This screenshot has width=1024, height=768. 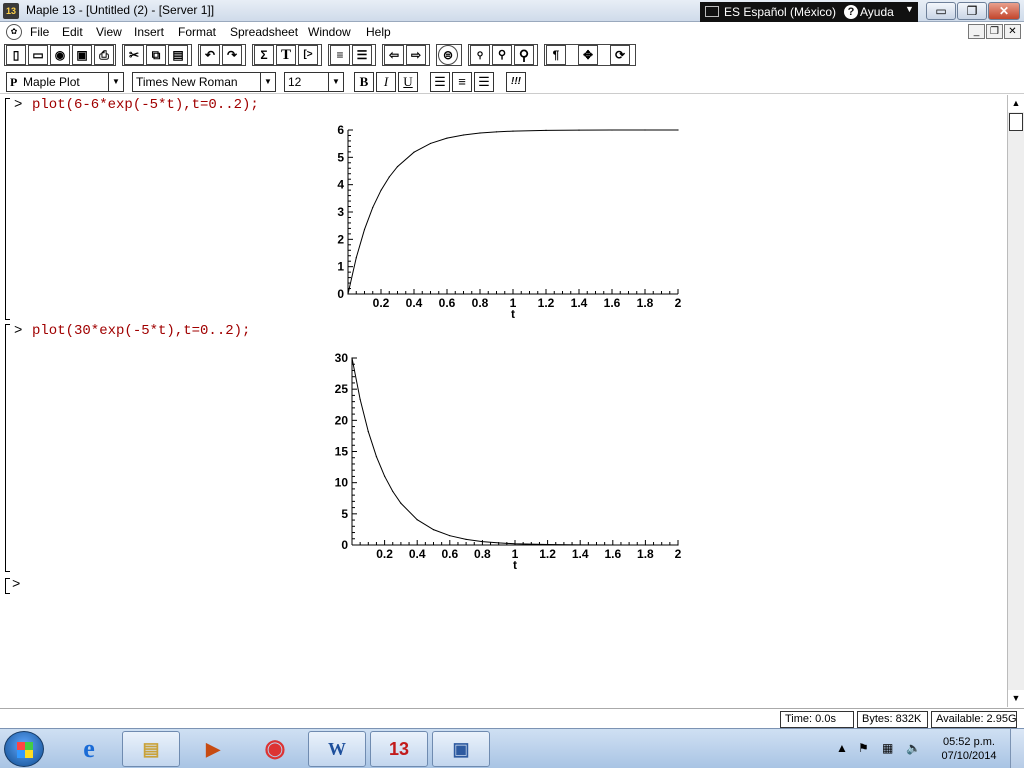 I want to click on menu-view: View, so click(x=109, y=32).